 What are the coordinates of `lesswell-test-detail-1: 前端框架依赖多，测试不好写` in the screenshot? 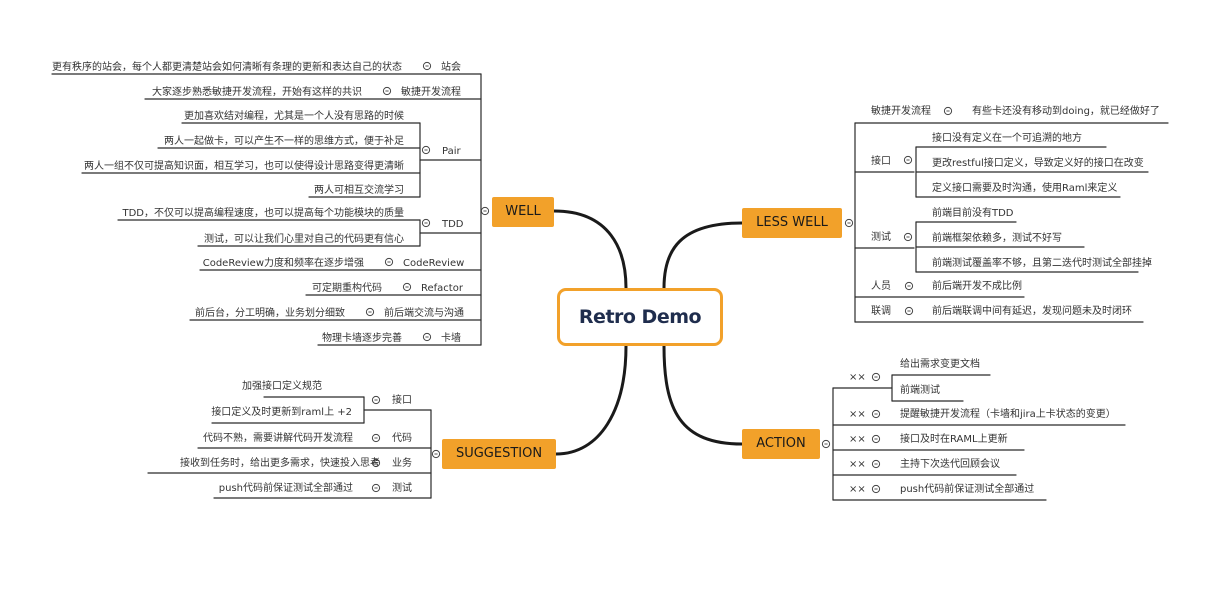 It's located at (997, 238).